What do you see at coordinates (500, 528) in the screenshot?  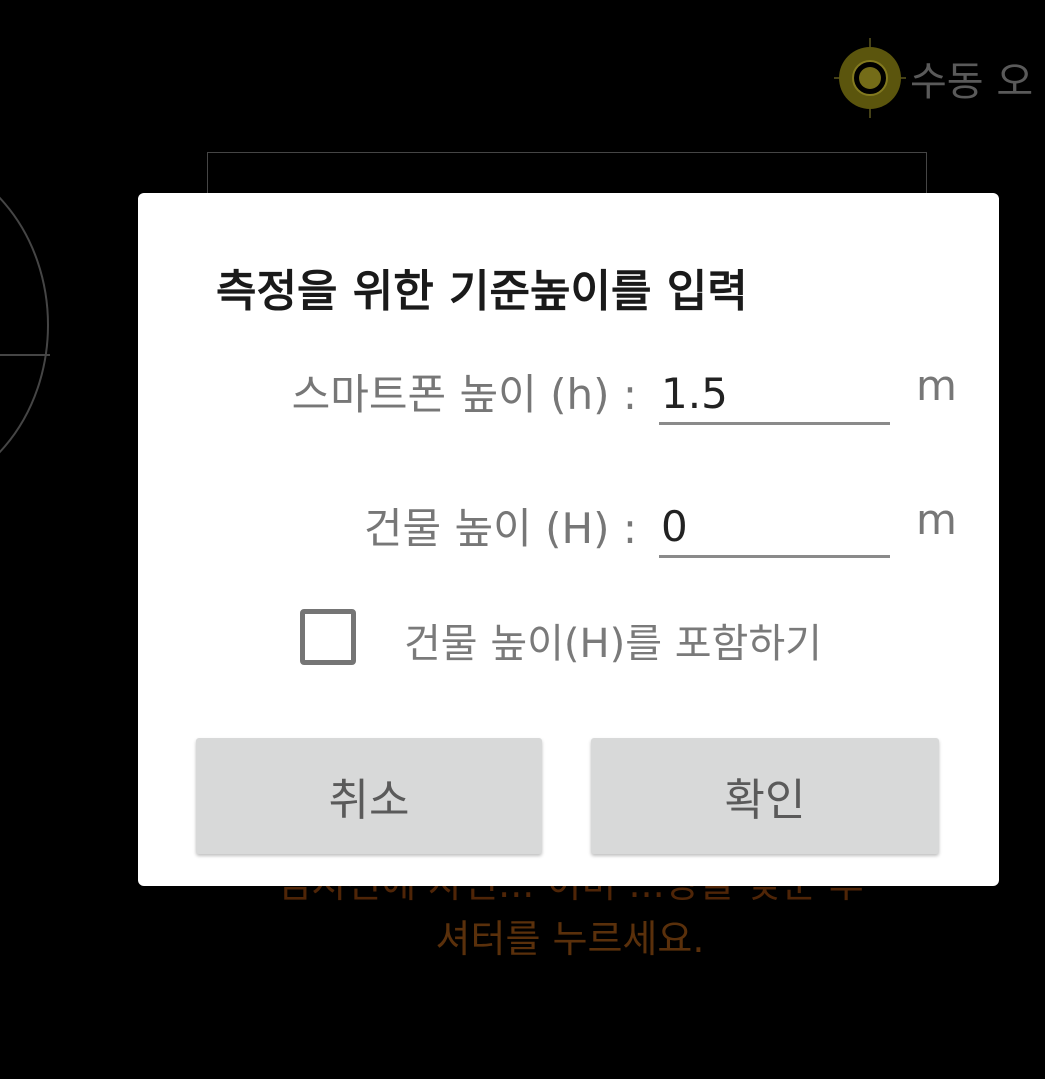 I see `building-height-label: 건물 높이 (H) :` at bounding box center [500, 528].